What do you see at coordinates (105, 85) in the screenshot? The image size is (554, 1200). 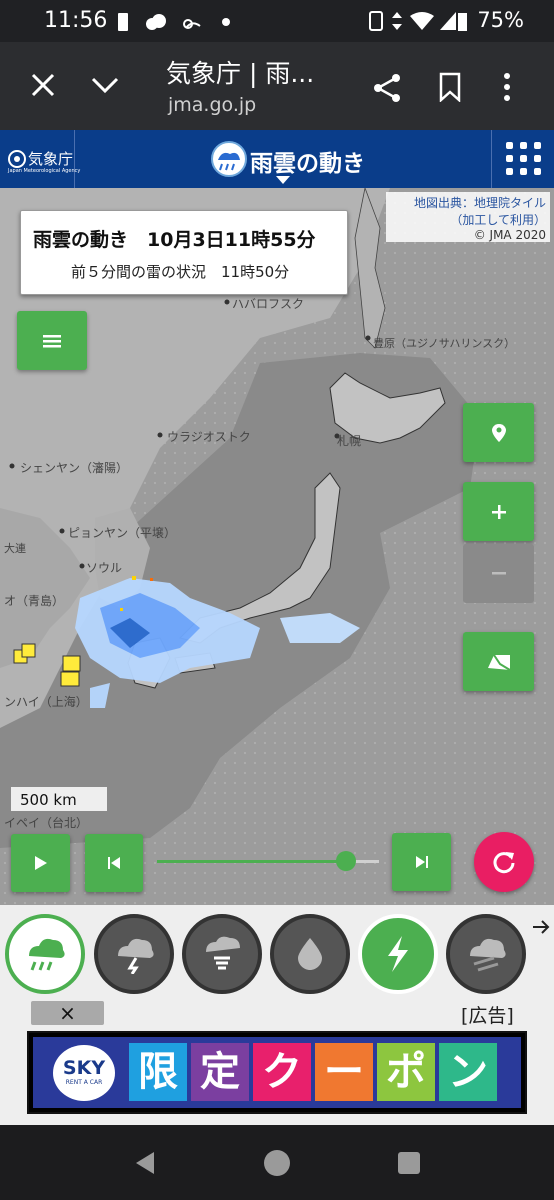 I see `chevron-down-icon` at bounding box center [105, 85].